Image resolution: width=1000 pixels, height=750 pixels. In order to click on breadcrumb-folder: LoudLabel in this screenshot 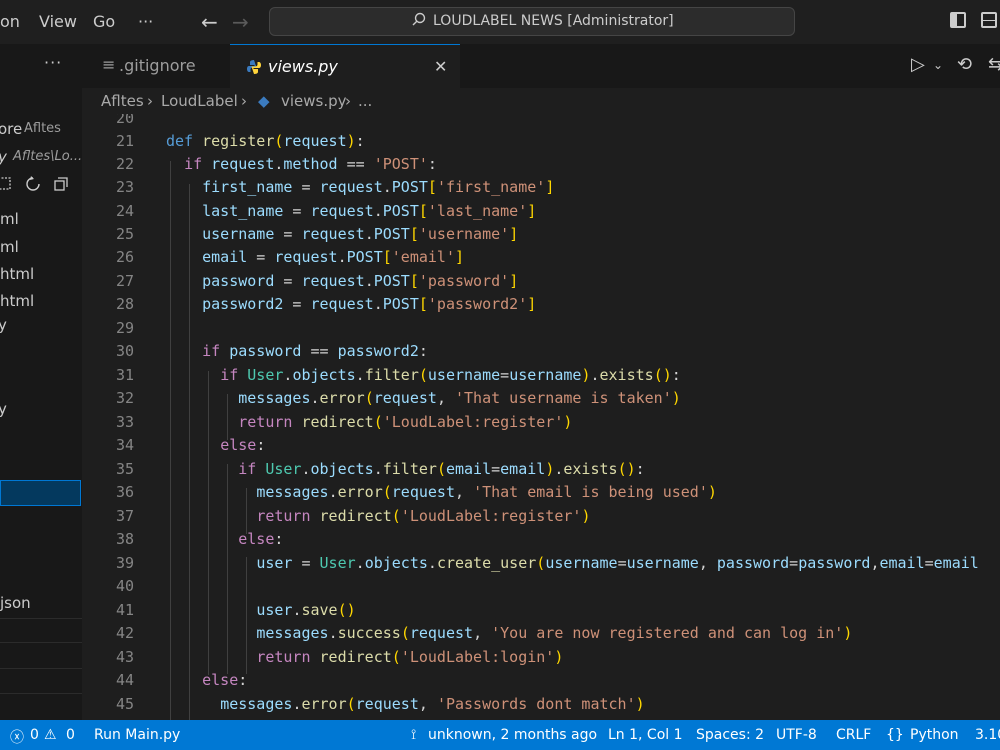, I will do `click(199, 101)`.